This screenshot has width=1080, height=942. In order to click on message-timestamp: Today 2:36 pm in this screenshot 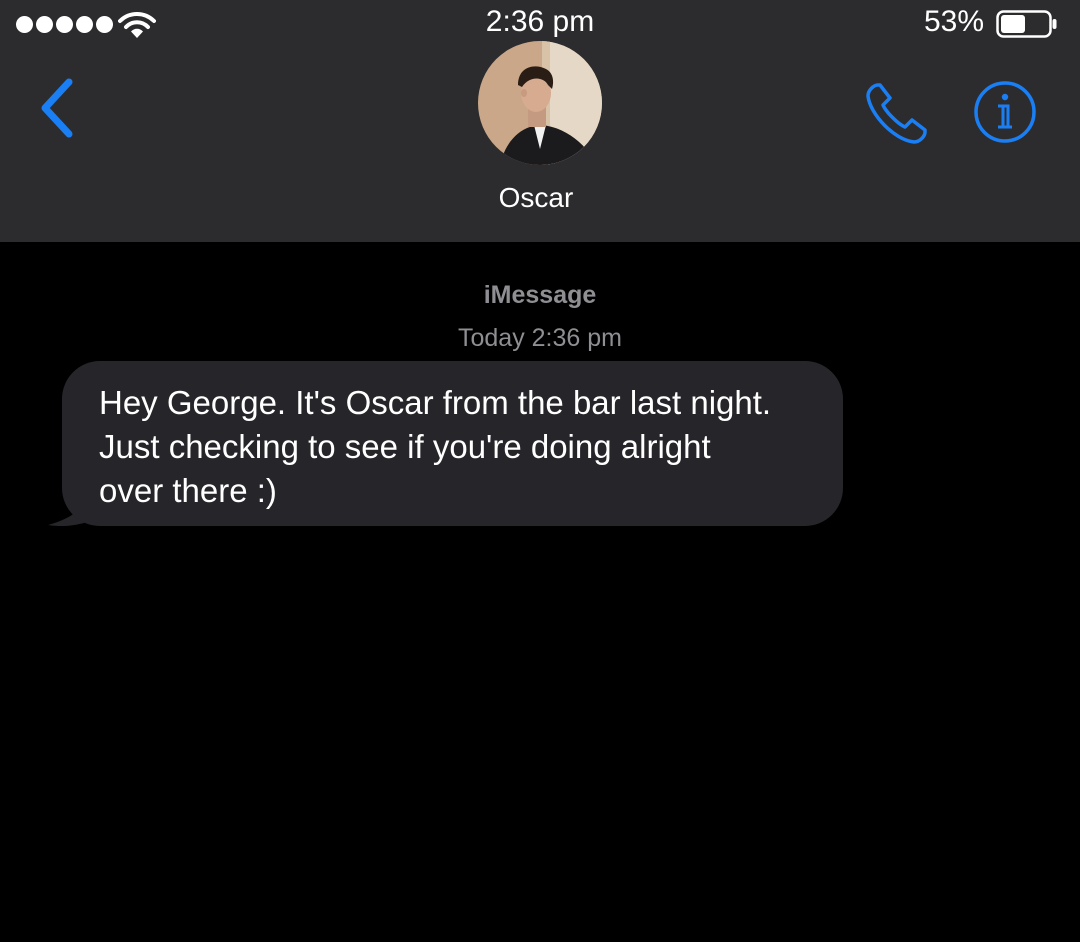, I will do `click(540, 338)`.